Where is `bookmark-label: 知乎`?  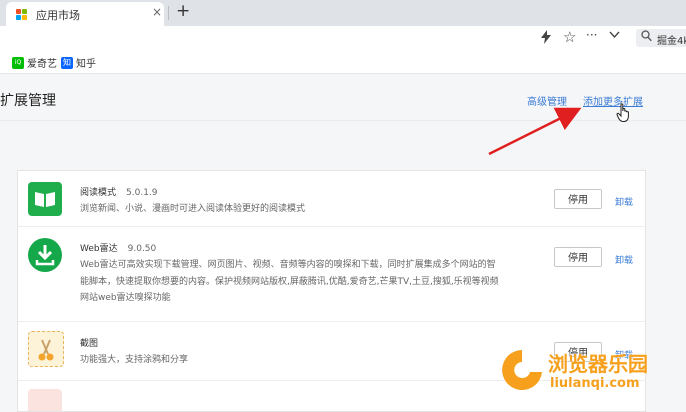
bookmark-label: 知乎 is located at coordinates (86, 64).